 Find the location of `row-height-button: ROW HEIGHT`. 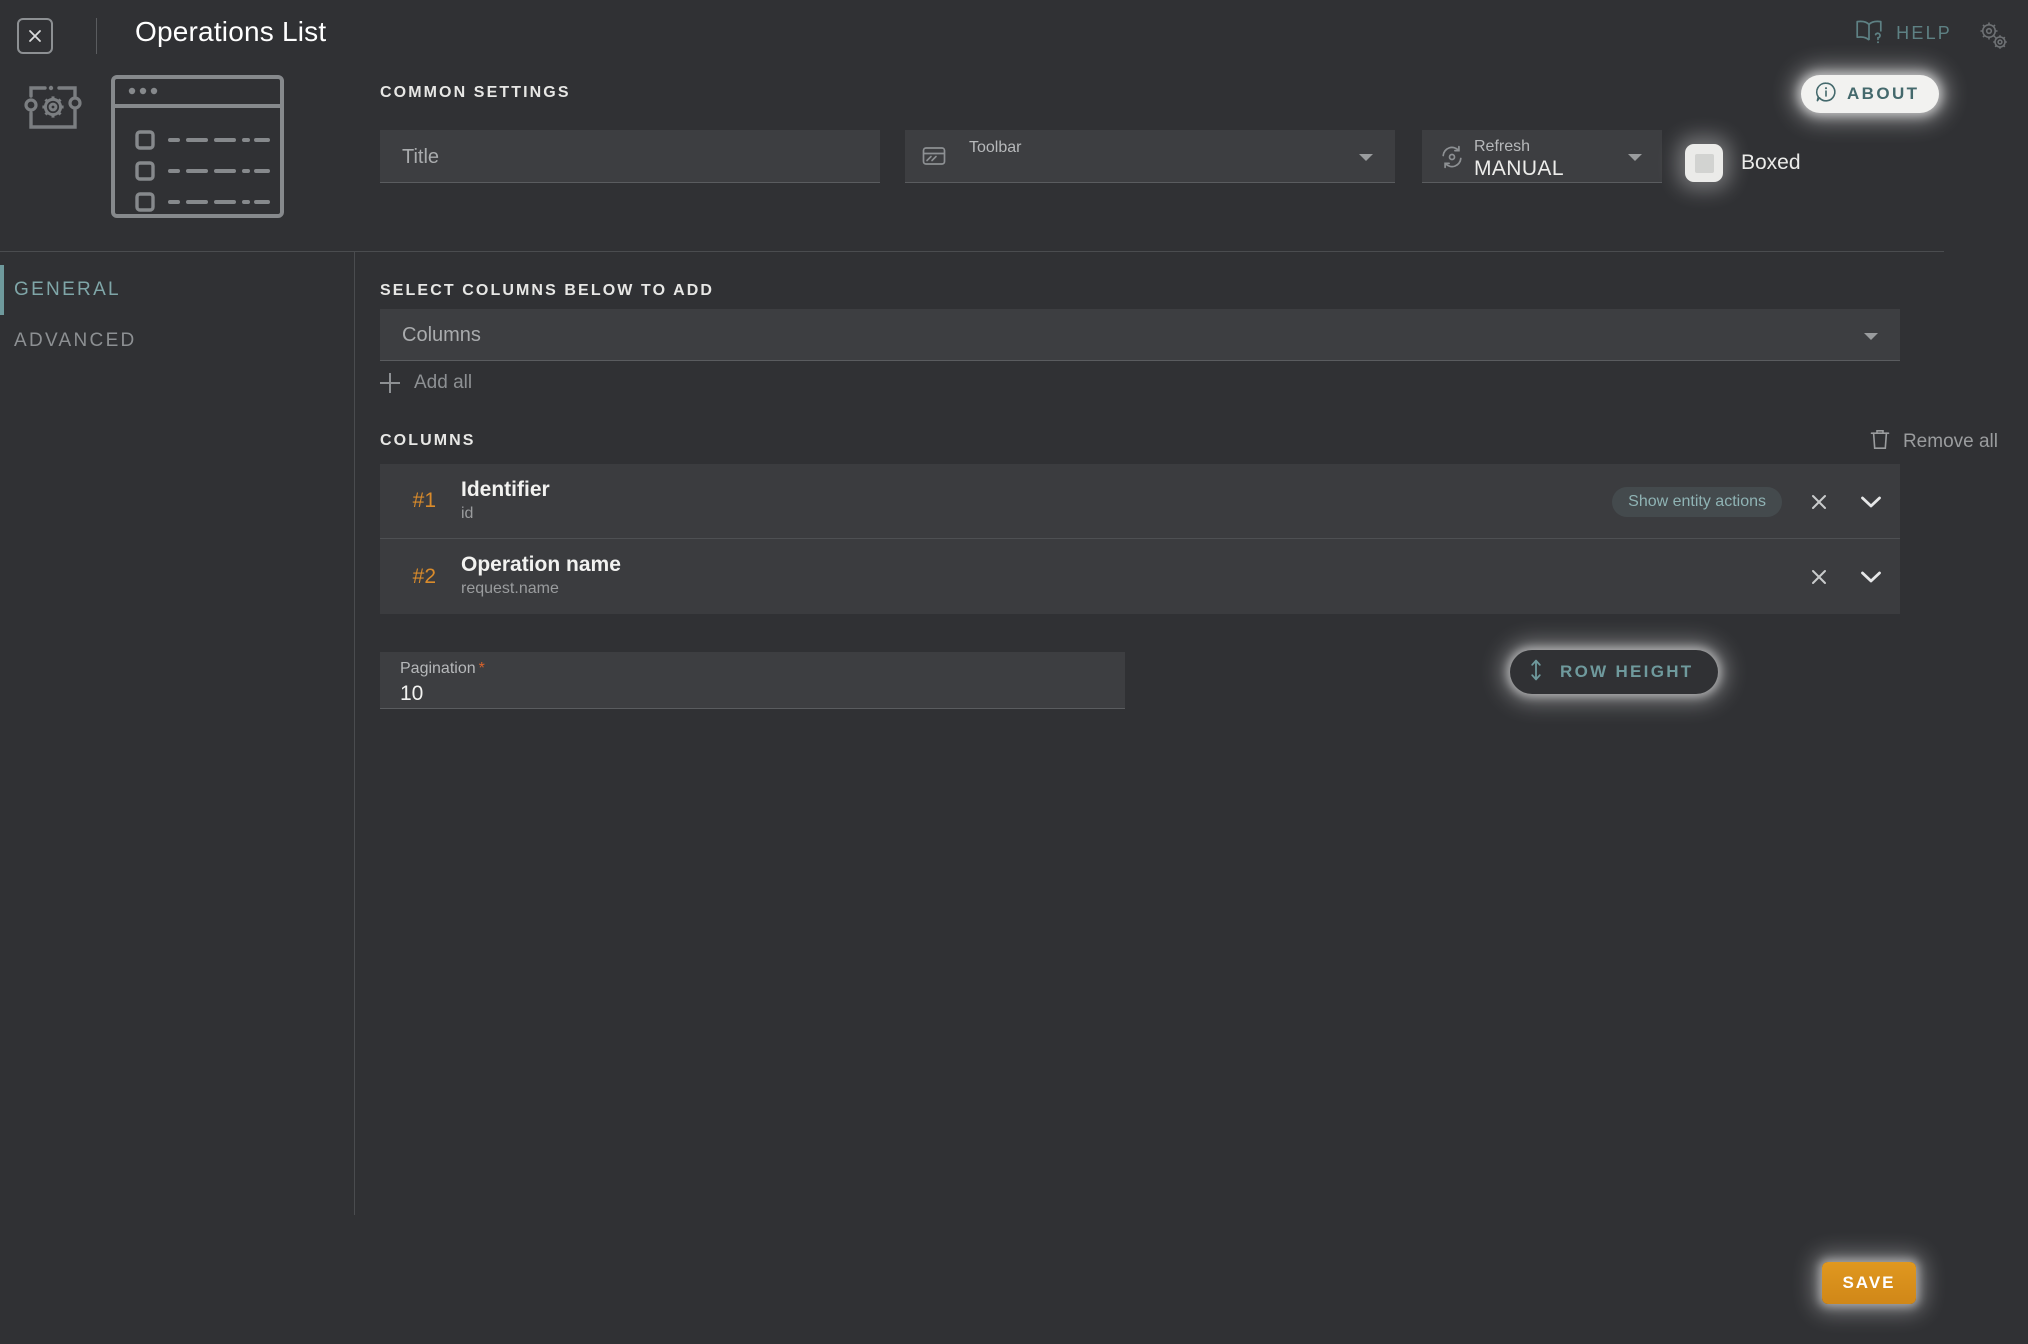

row-height-button: ROW HEIGHT is located at coordinates (1614, 672).